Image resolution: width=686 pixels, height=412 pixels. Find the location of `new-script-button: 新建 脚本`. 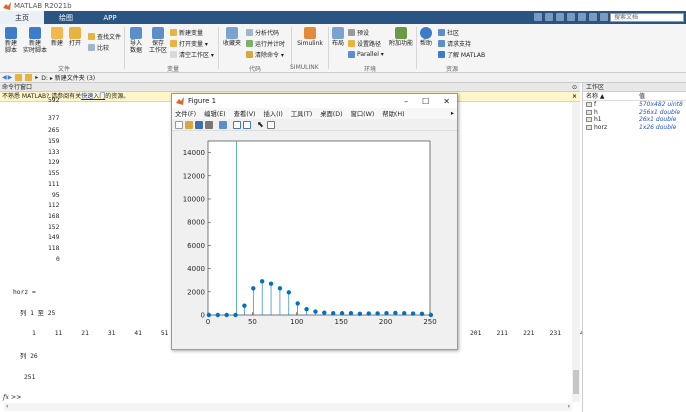

new-script-button: 新建 脚本 is located at coordinates (11, 40).